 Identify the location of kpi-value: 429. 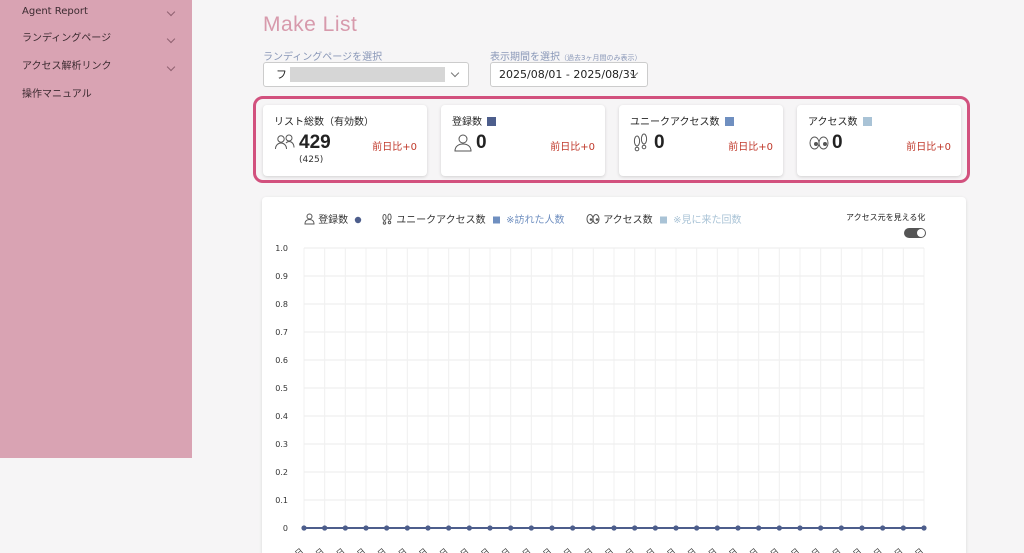
(315, 142).